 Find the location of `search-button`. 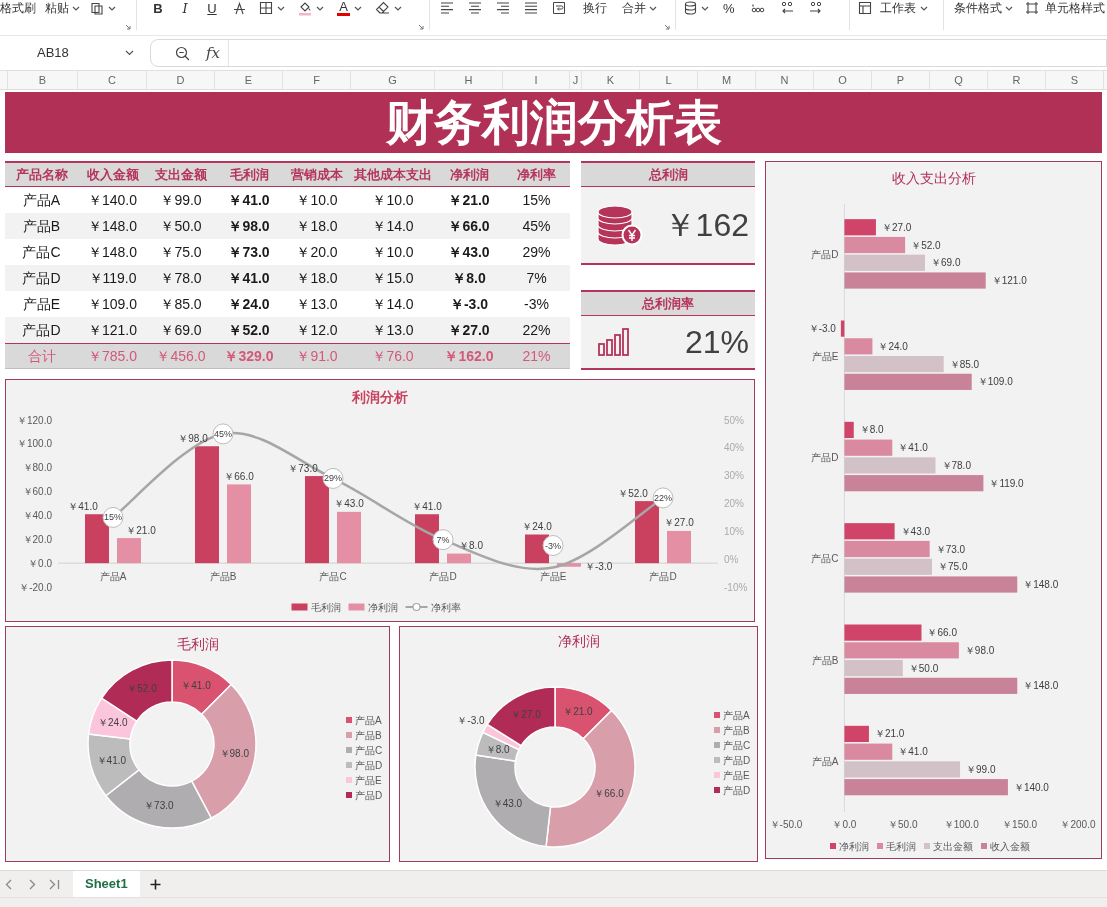

search-button is located at coordinates (182, 53).